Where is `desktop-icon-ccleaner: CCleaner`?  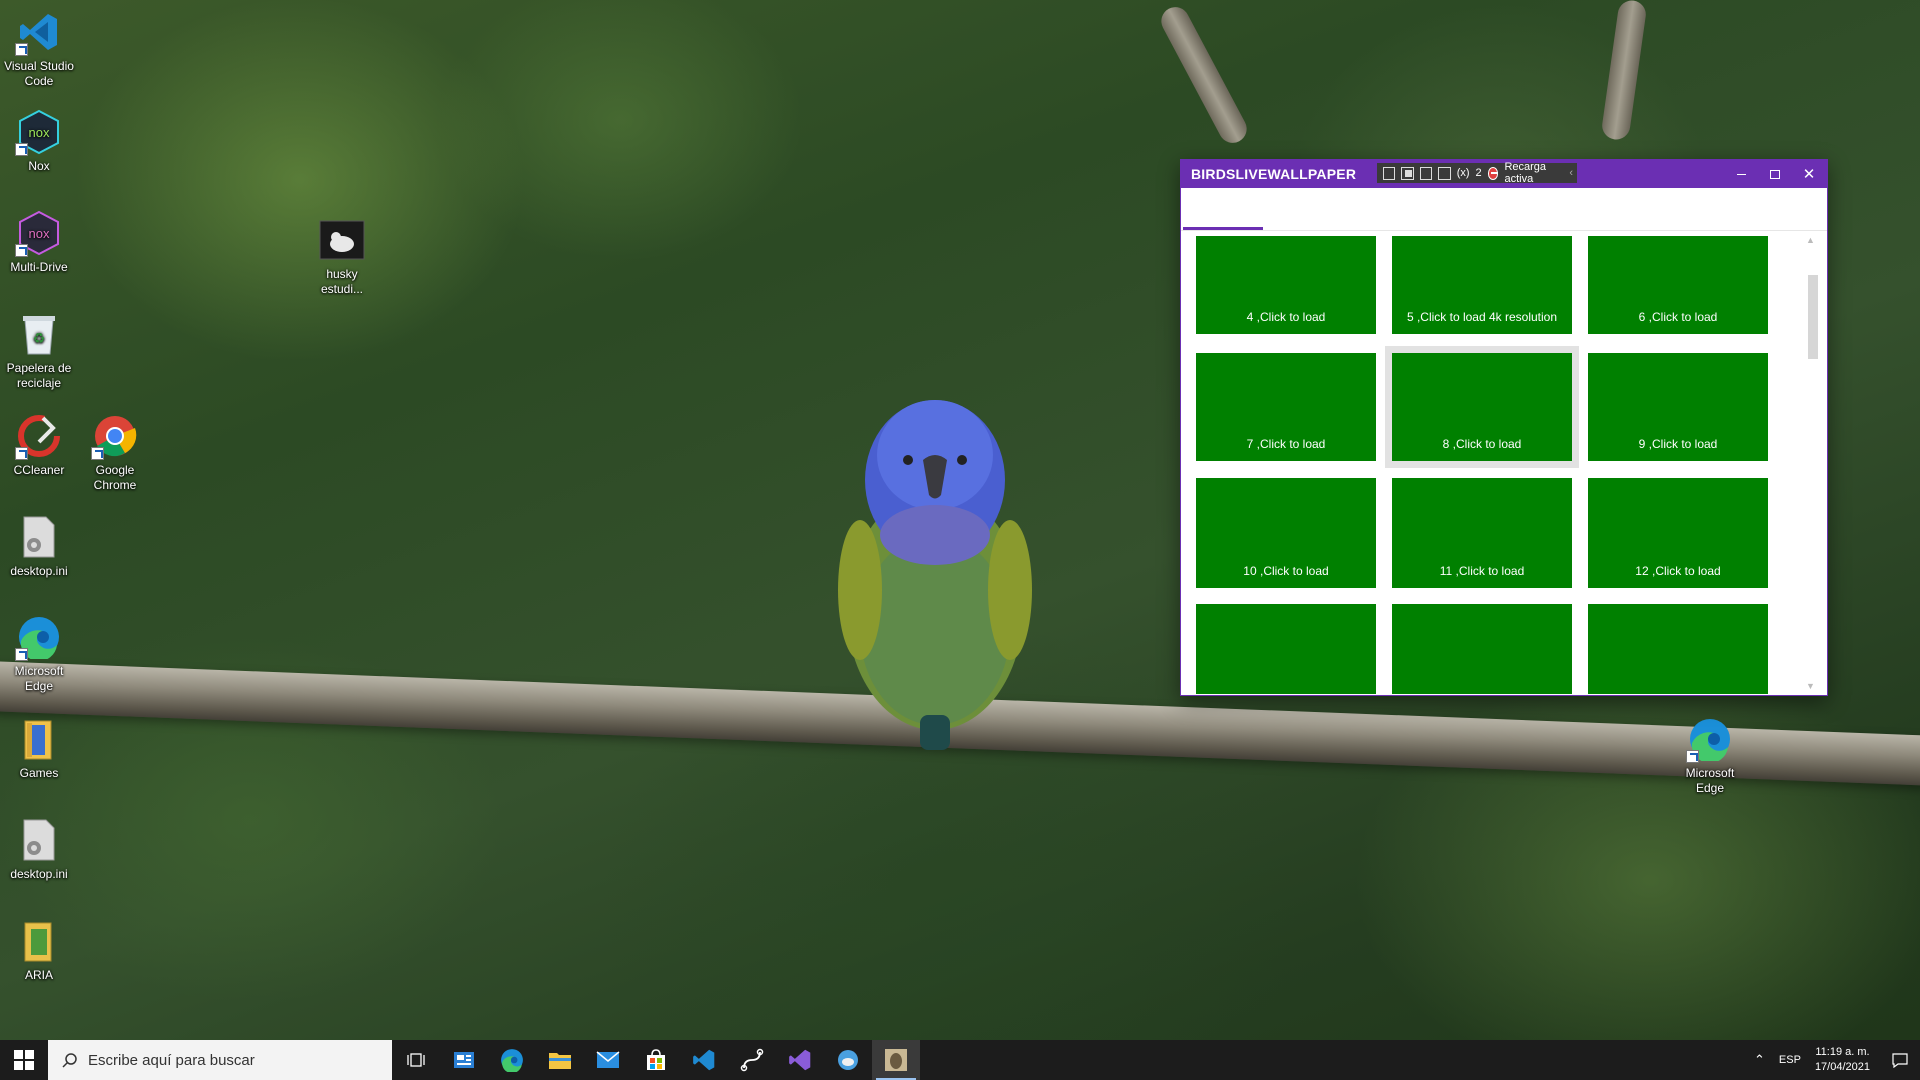 desktop-icon-ccleaner: CCleaner is located at coordinates (39, 445).